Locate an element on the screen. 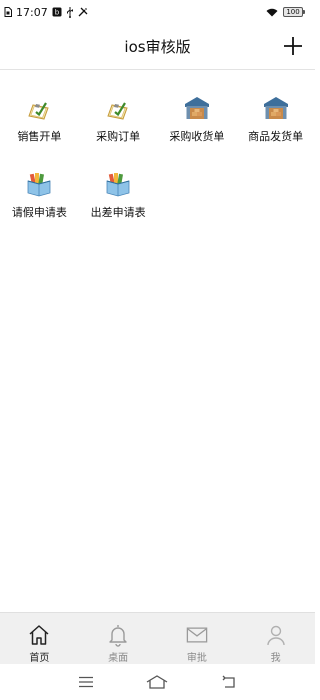 The width and height of the screenshot is (320, 700). status-left: 17:07 b is located at coordinates (46, 12).